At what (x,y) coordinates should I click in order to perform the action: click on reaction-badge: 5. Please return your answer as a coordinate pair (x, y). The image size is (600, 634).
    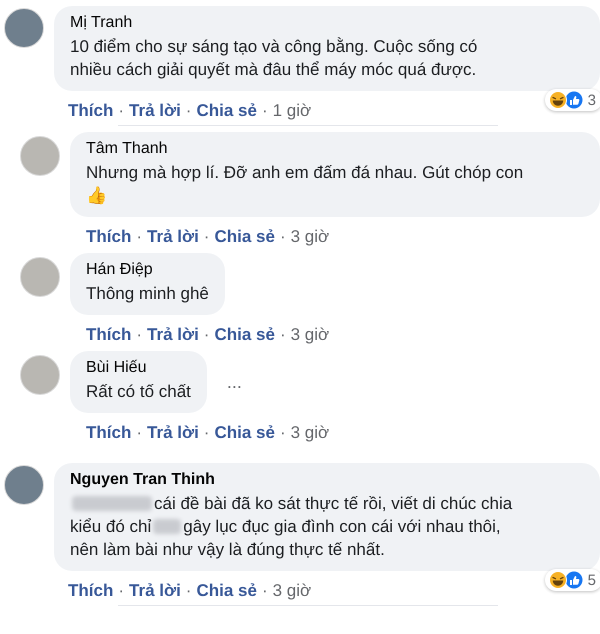
    Looking at the image, I should click on (572, 580).